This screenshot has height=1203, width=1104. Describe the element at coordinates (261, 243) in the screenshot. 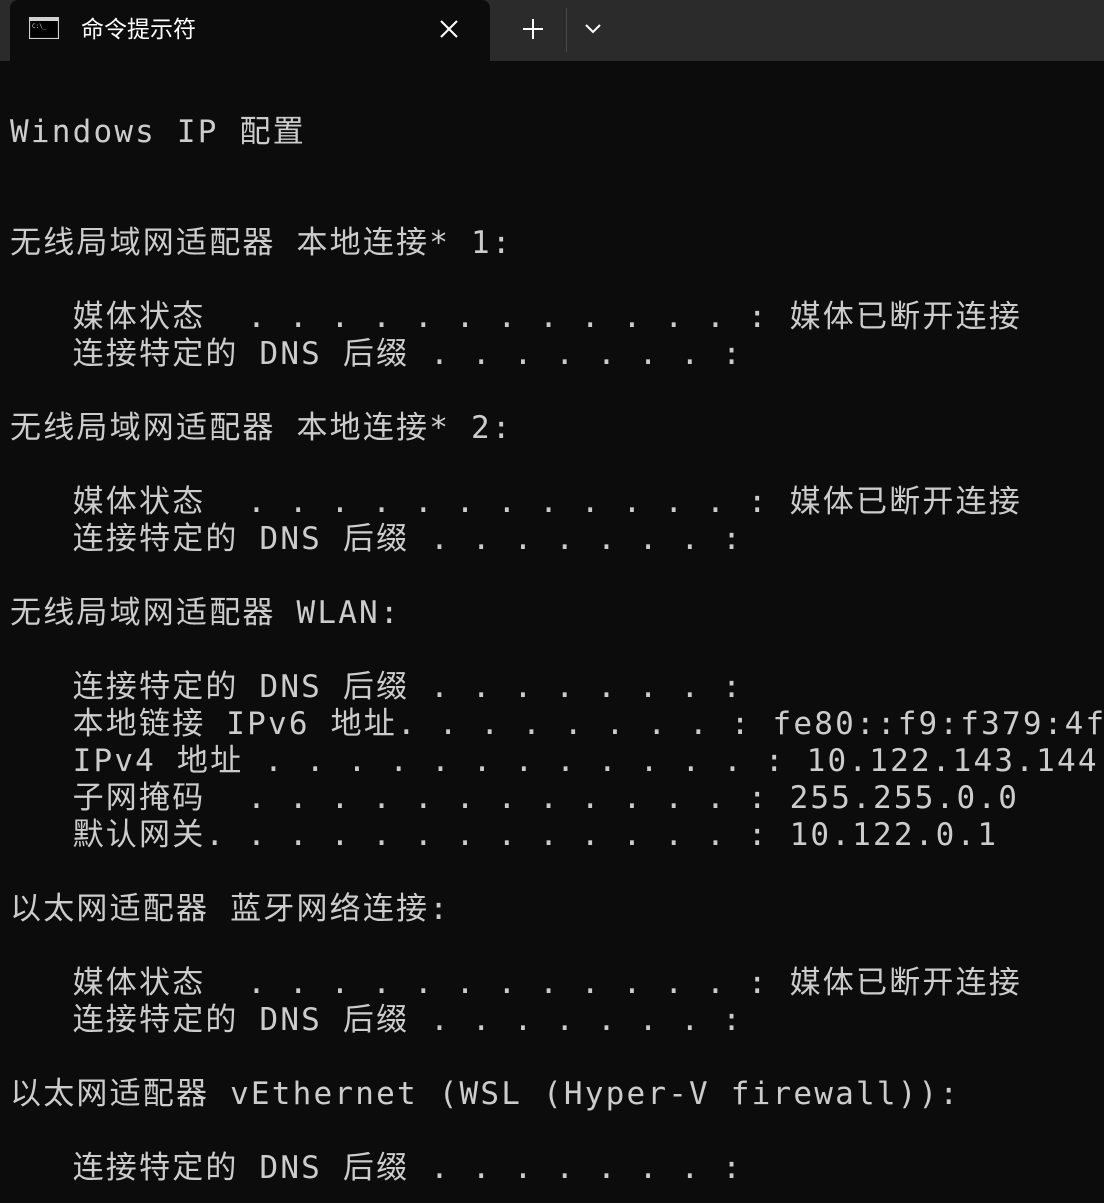

I see `terminal-line: 无线局域网适配器 本地连接* 1:` at that location.